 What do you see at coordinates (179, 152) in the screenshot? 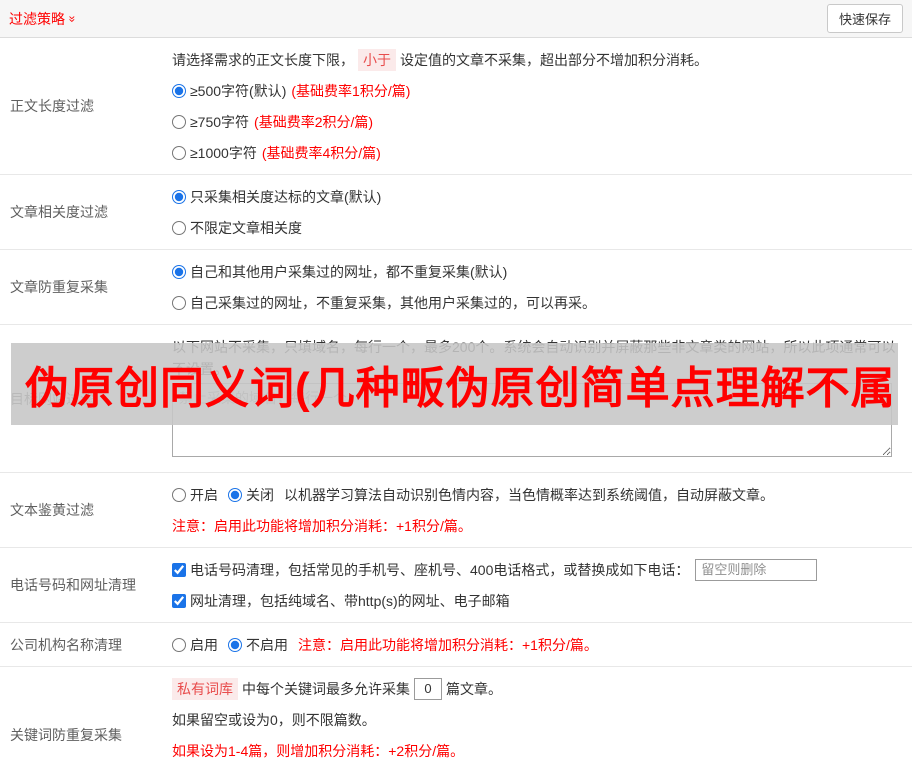
I see `length-1000-radio` at bounding box center [179, 152].